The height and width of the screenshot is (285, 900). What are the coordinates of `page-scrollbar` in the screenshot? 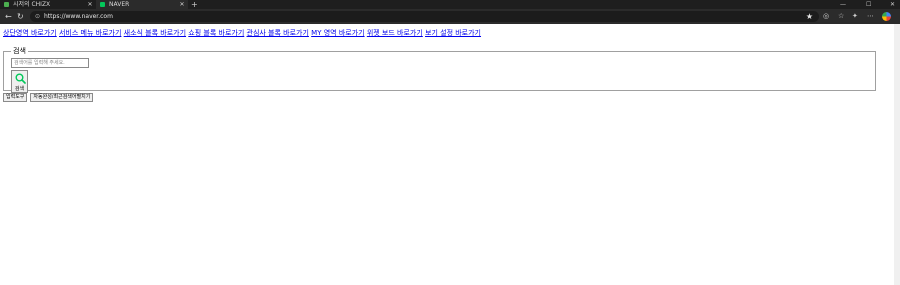 It's located at (897, 154).